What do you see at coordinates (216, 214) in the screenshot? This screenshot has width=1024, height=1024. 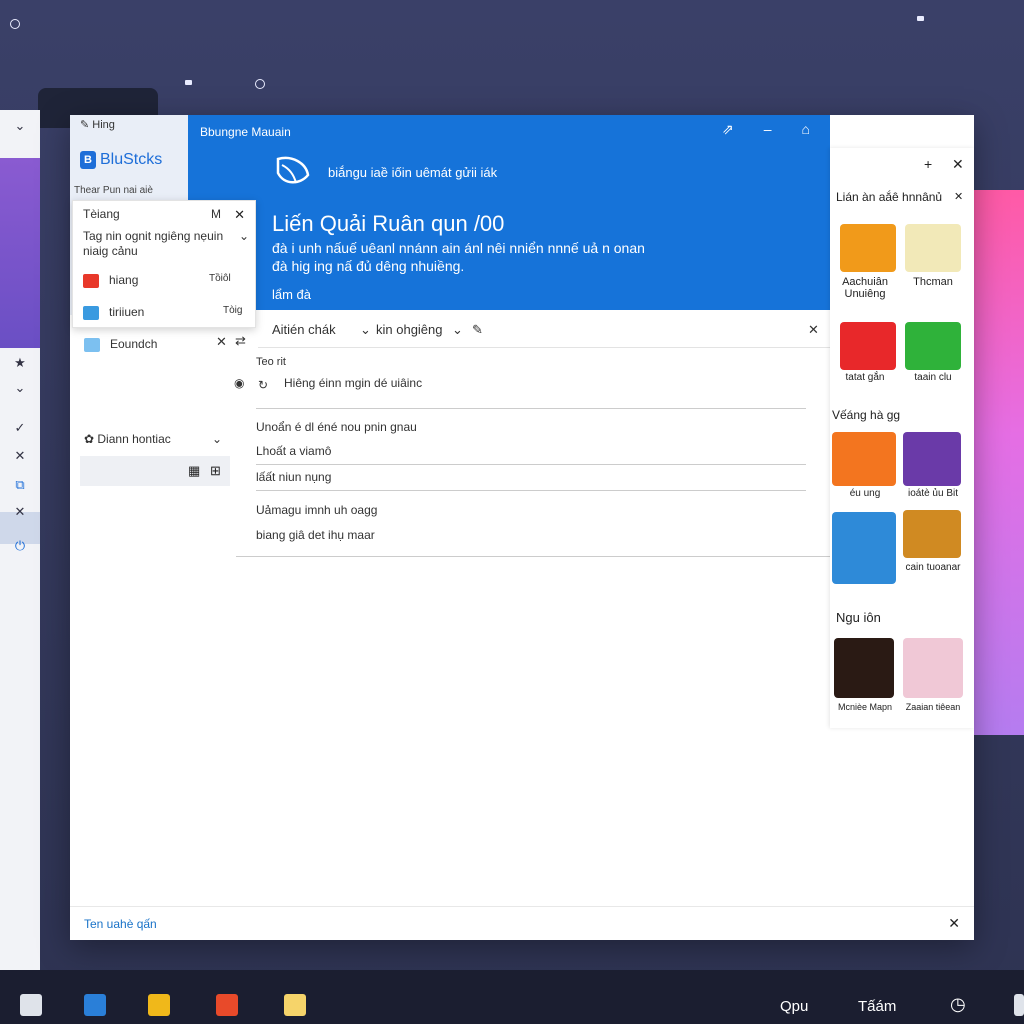 I see `dropdown-key: M` at bounding box center [216, 214].